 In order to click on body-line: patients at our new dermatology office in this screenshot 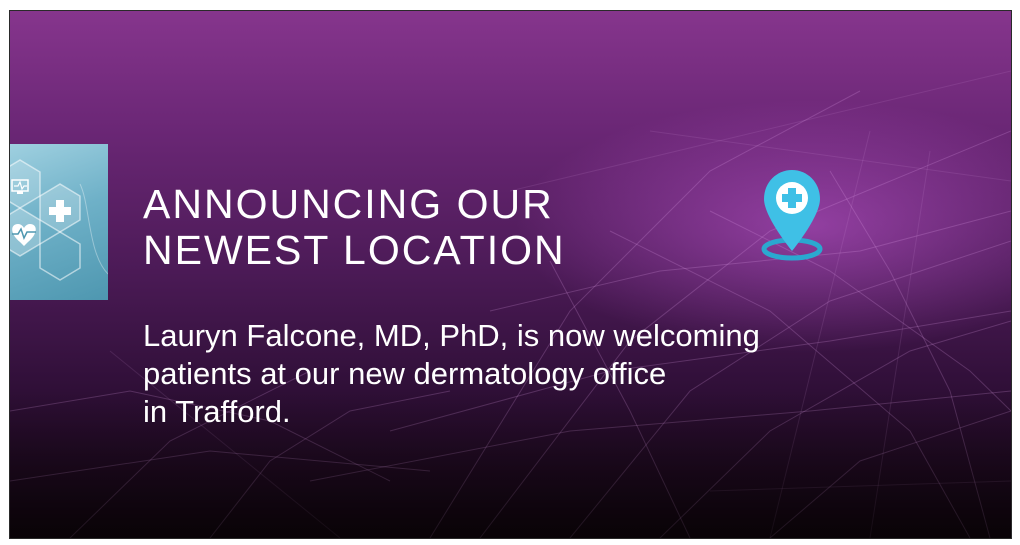, I will do `click(405, 373)`.